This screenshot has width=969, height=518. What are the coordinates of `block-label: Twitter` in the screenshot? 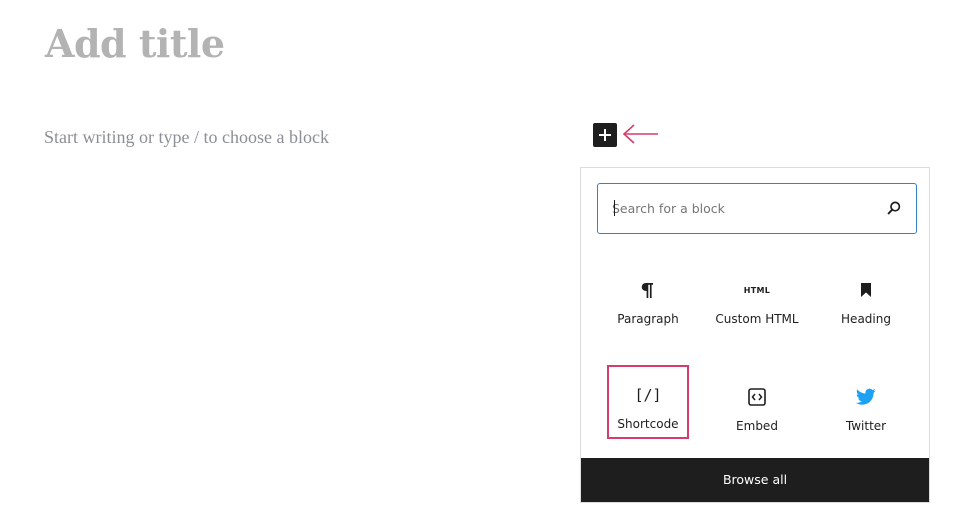 It's located at (866, 426).